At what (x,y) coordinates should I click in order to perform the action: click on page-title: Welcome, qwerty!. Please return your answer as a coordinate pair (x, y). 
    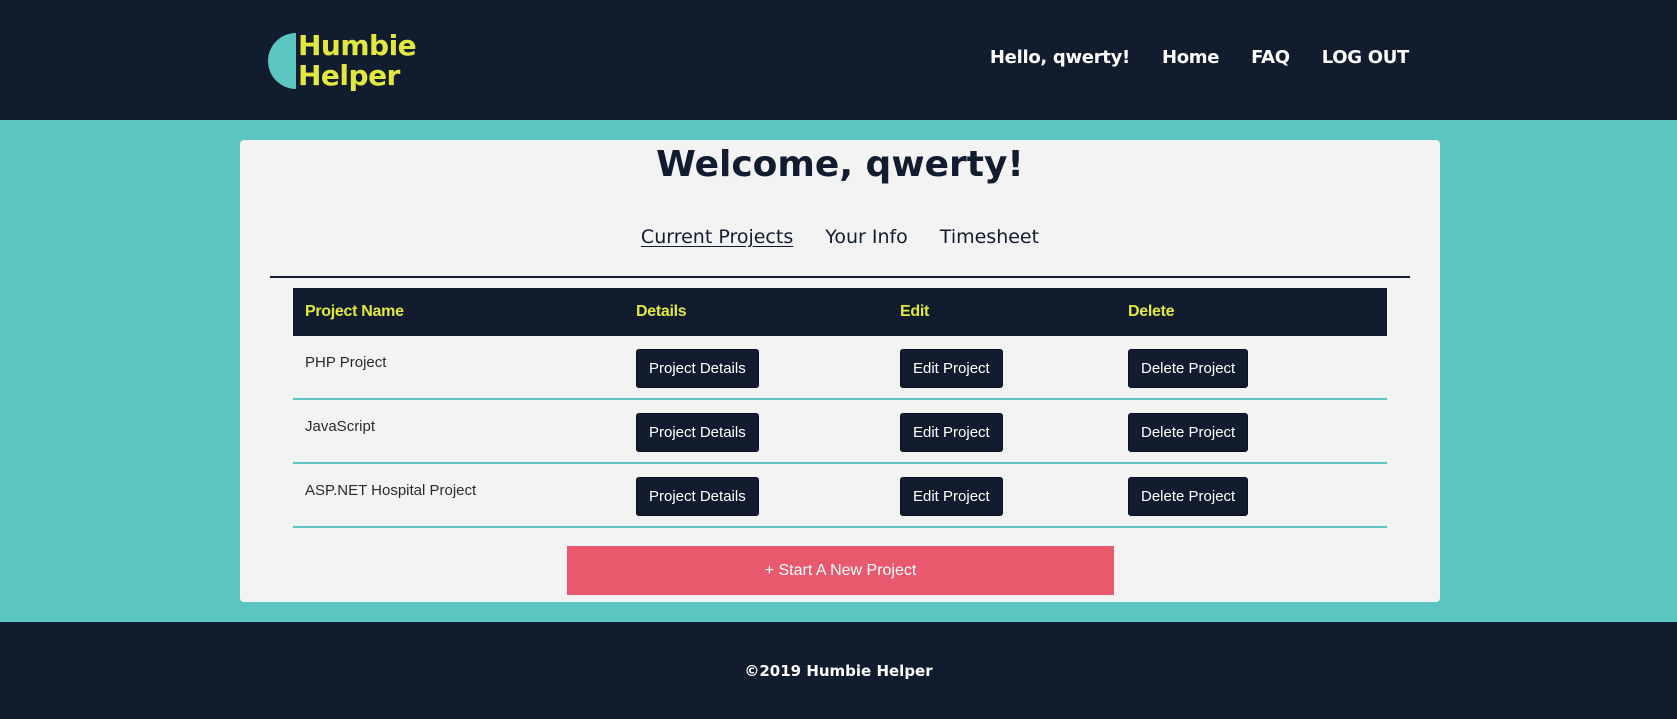
    Looking at the image, I should click on (840, 164).